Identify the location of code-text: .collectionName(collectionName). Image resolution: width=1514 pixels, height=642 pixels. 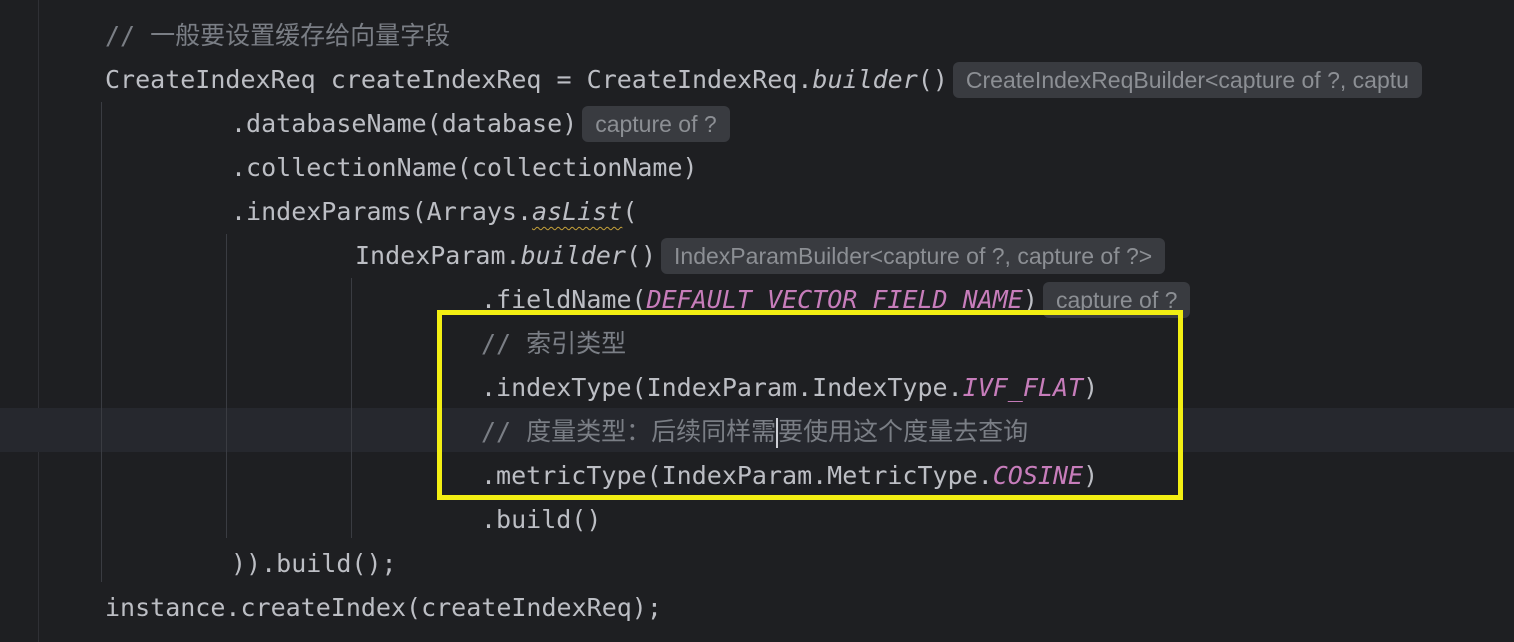
(464, 167).